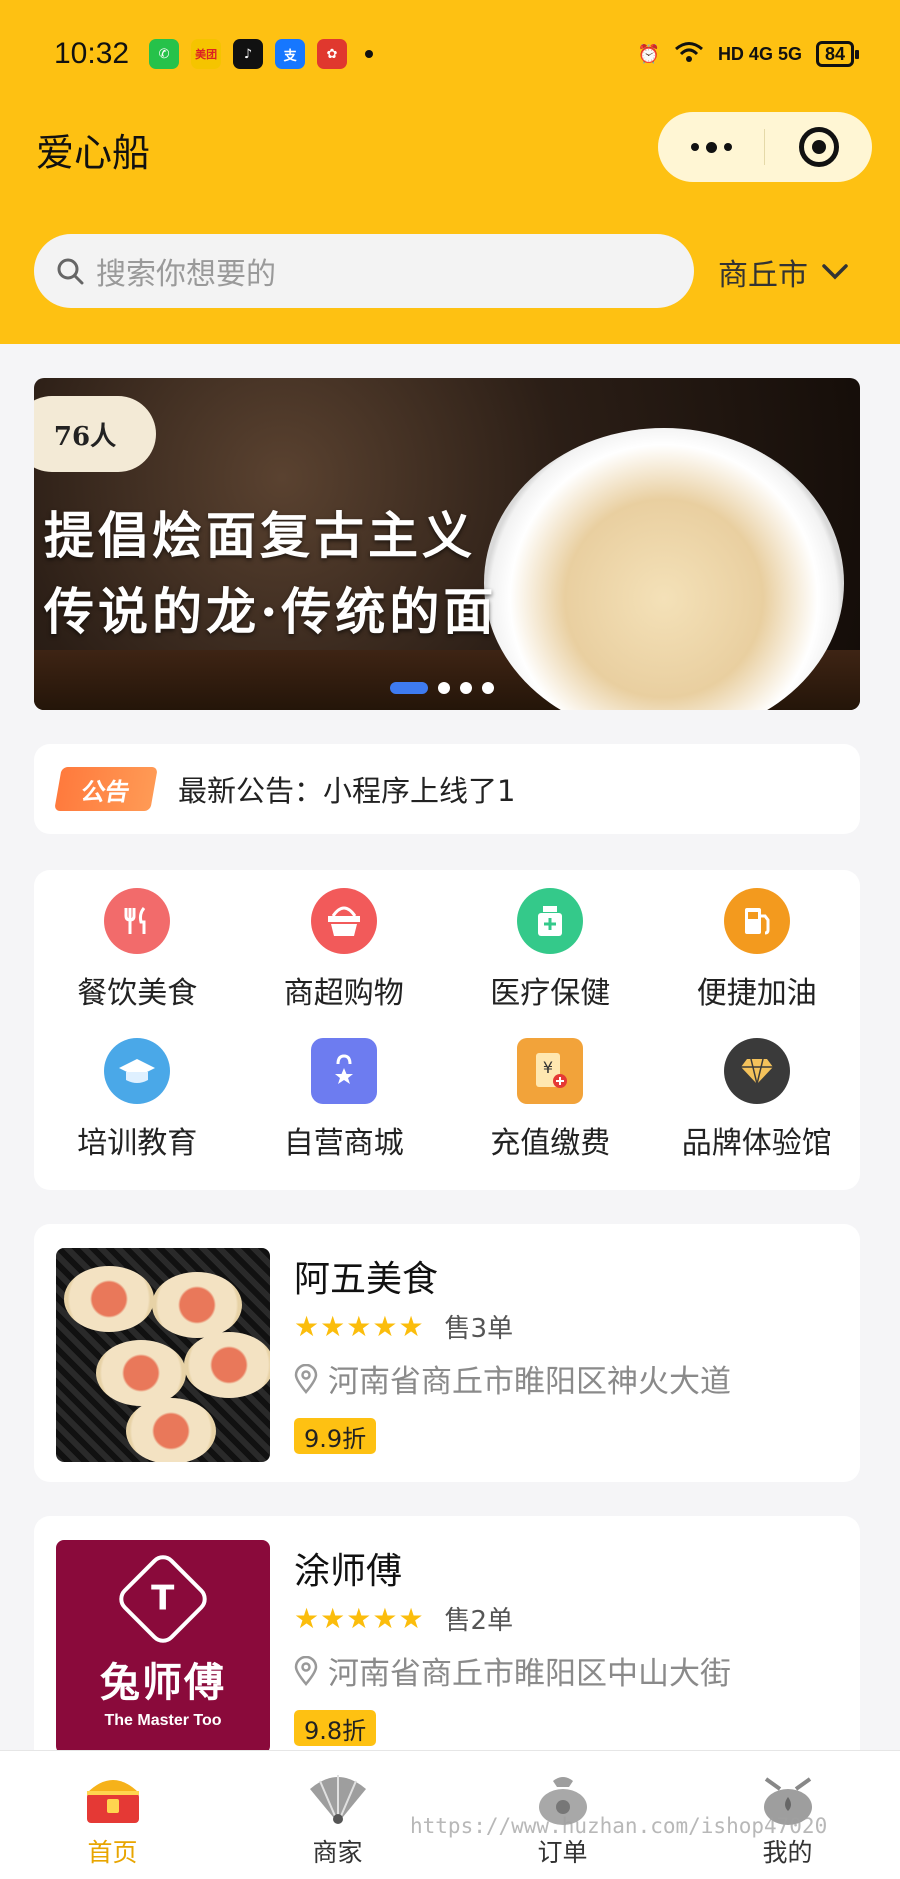 Image resolution: width=900 pixels, height=1879 pixels. What do you see at coordinates (206, 54) in the screenshot?
I see `meituan-app-icon: 美团` at bounding box center [206, 54].